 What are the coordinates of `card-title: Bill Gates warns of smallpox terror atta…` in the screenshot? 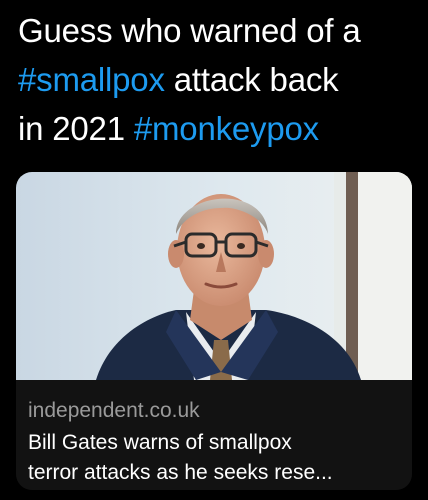 It's located at (218, 458).